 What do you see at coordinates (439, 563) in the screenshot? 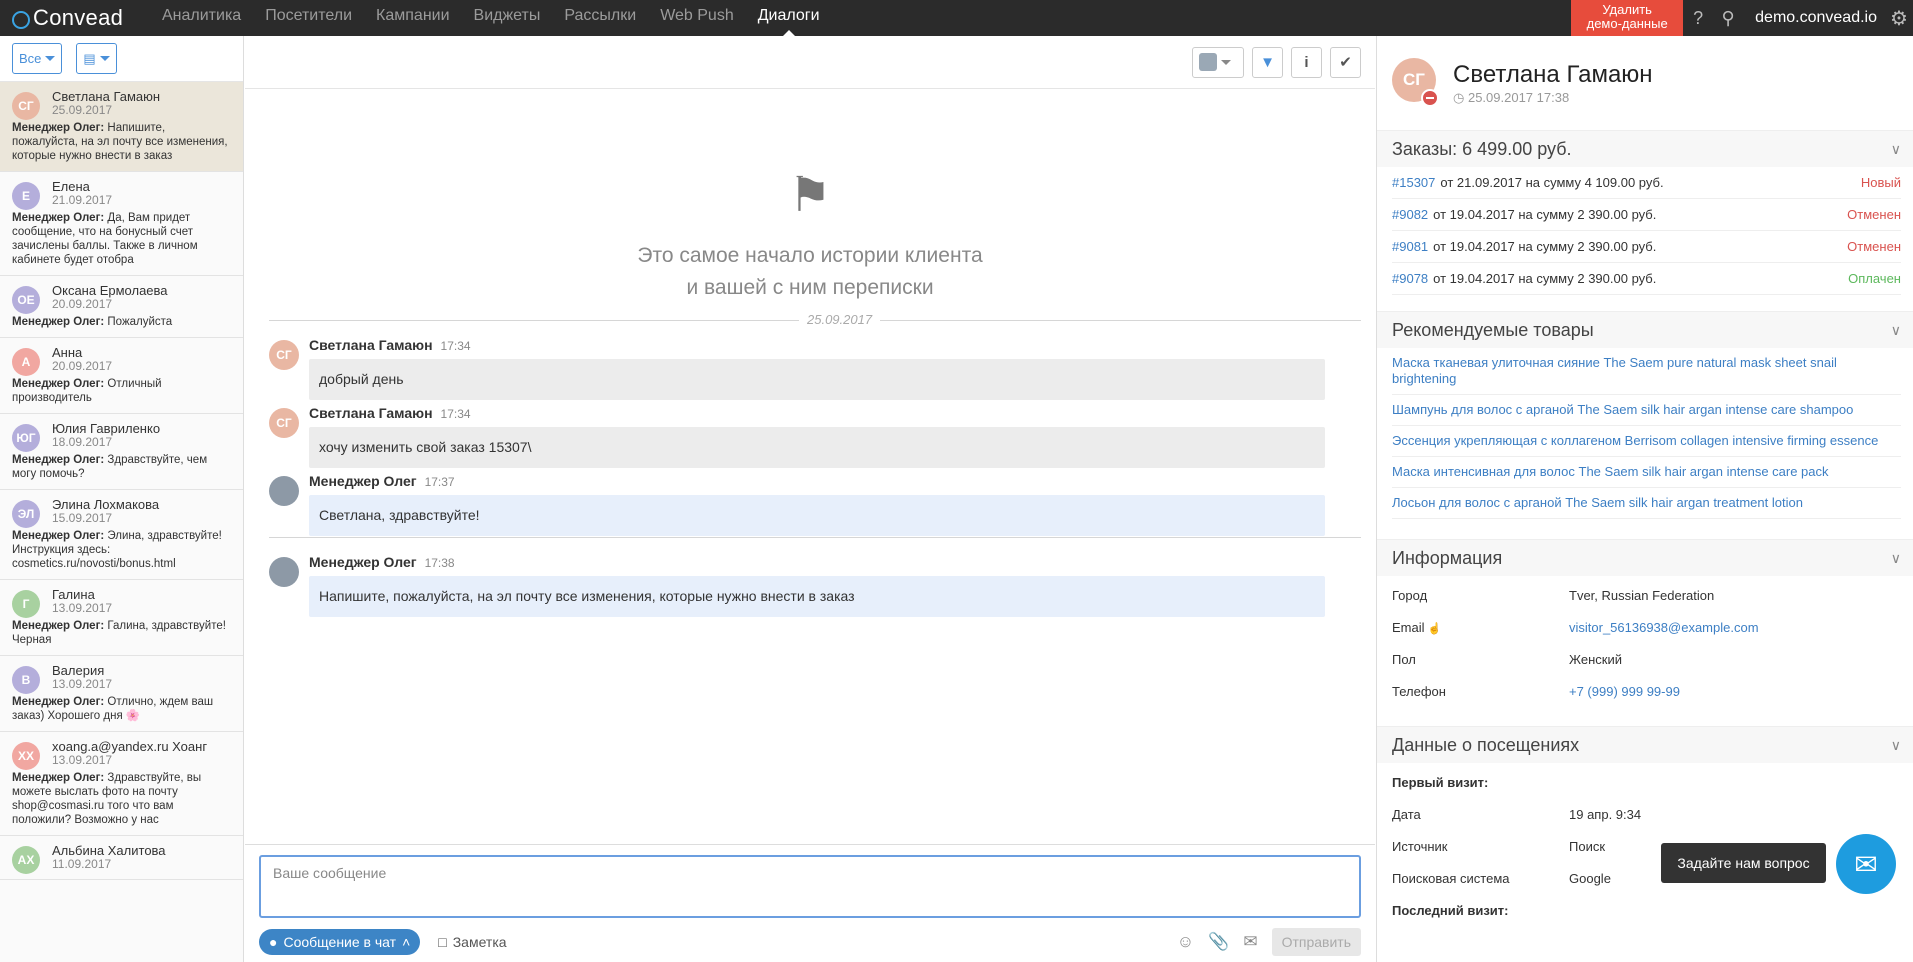
I see `message-time: 17:38` at bounding box center [439, 563].